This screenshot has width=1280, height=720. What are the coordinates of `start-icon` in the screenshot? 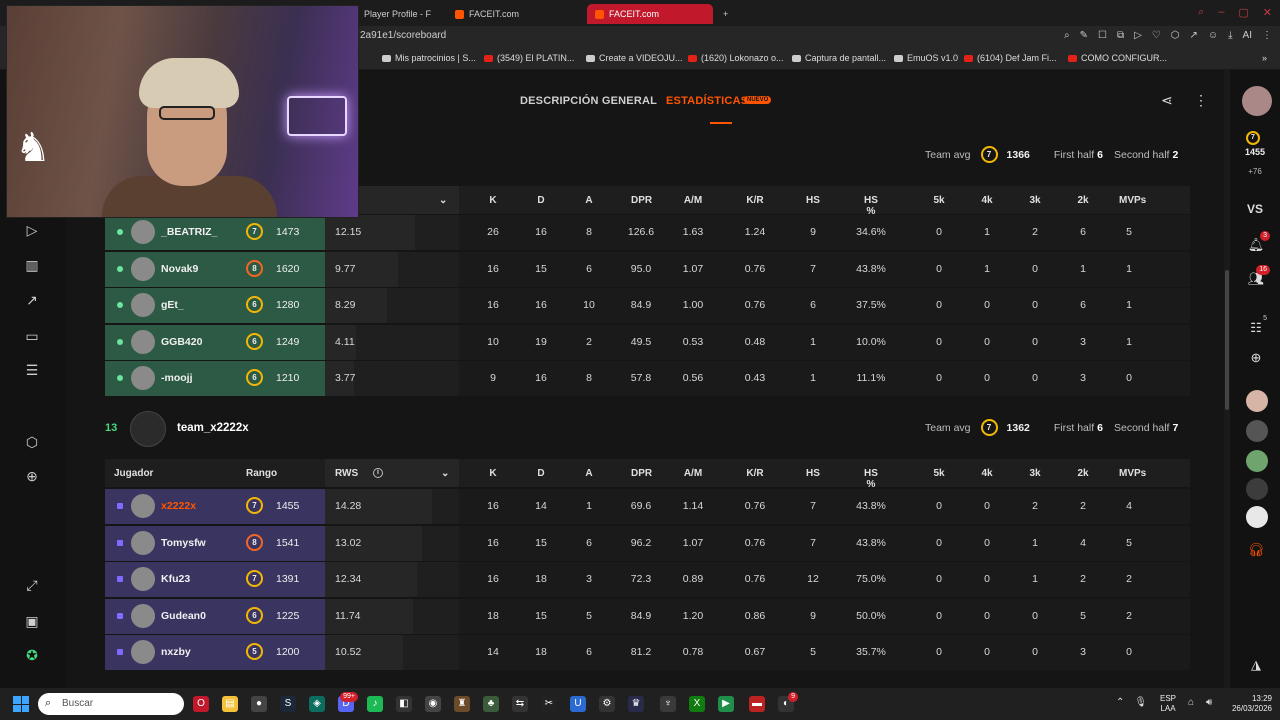 It's located at (21, 704).